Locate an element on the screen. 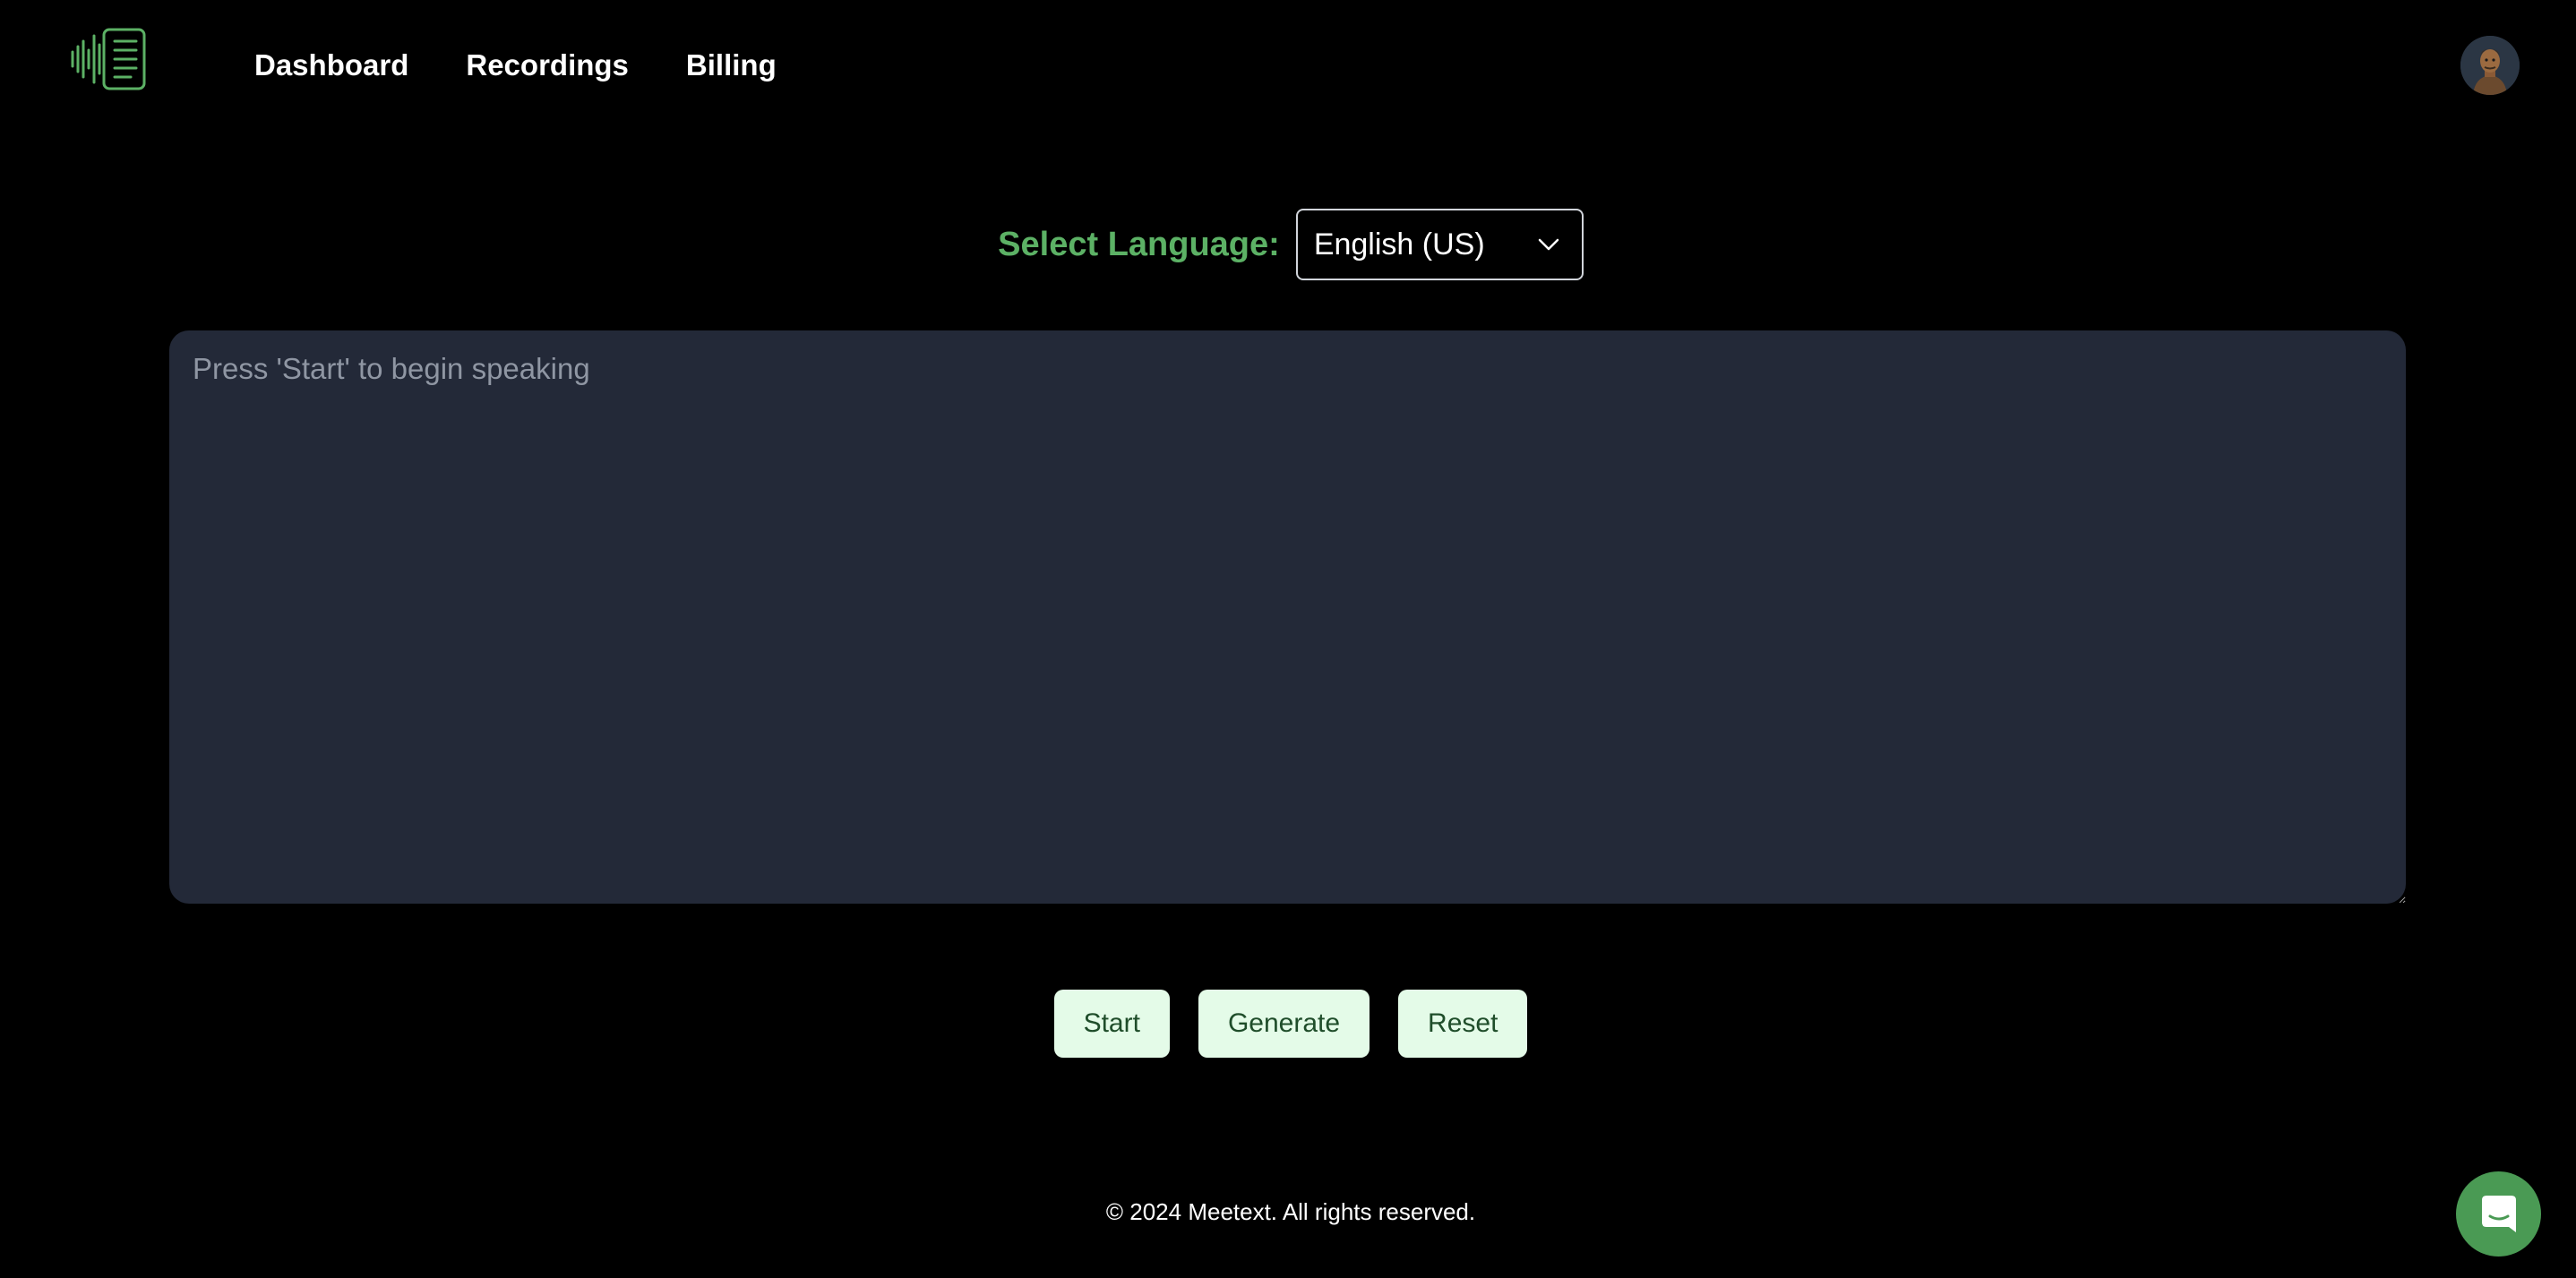 Image resolution: width=2576 pixels, height=1278 pixels. waveform-document-icon is located at coordinates (108, 59).